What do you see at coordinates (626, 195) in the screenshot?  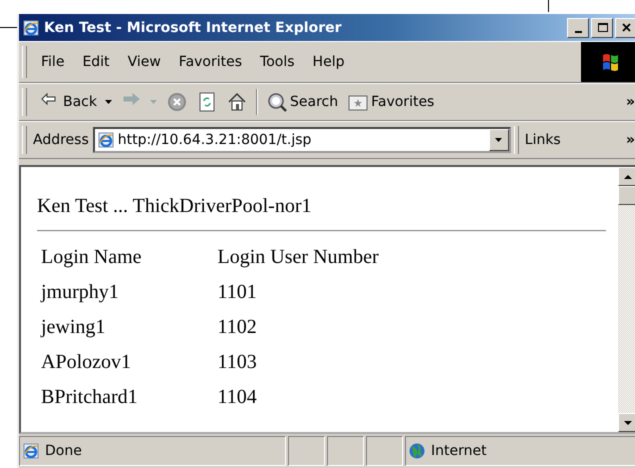 I see `scroll-thumb` at bounding box center [626, 195].